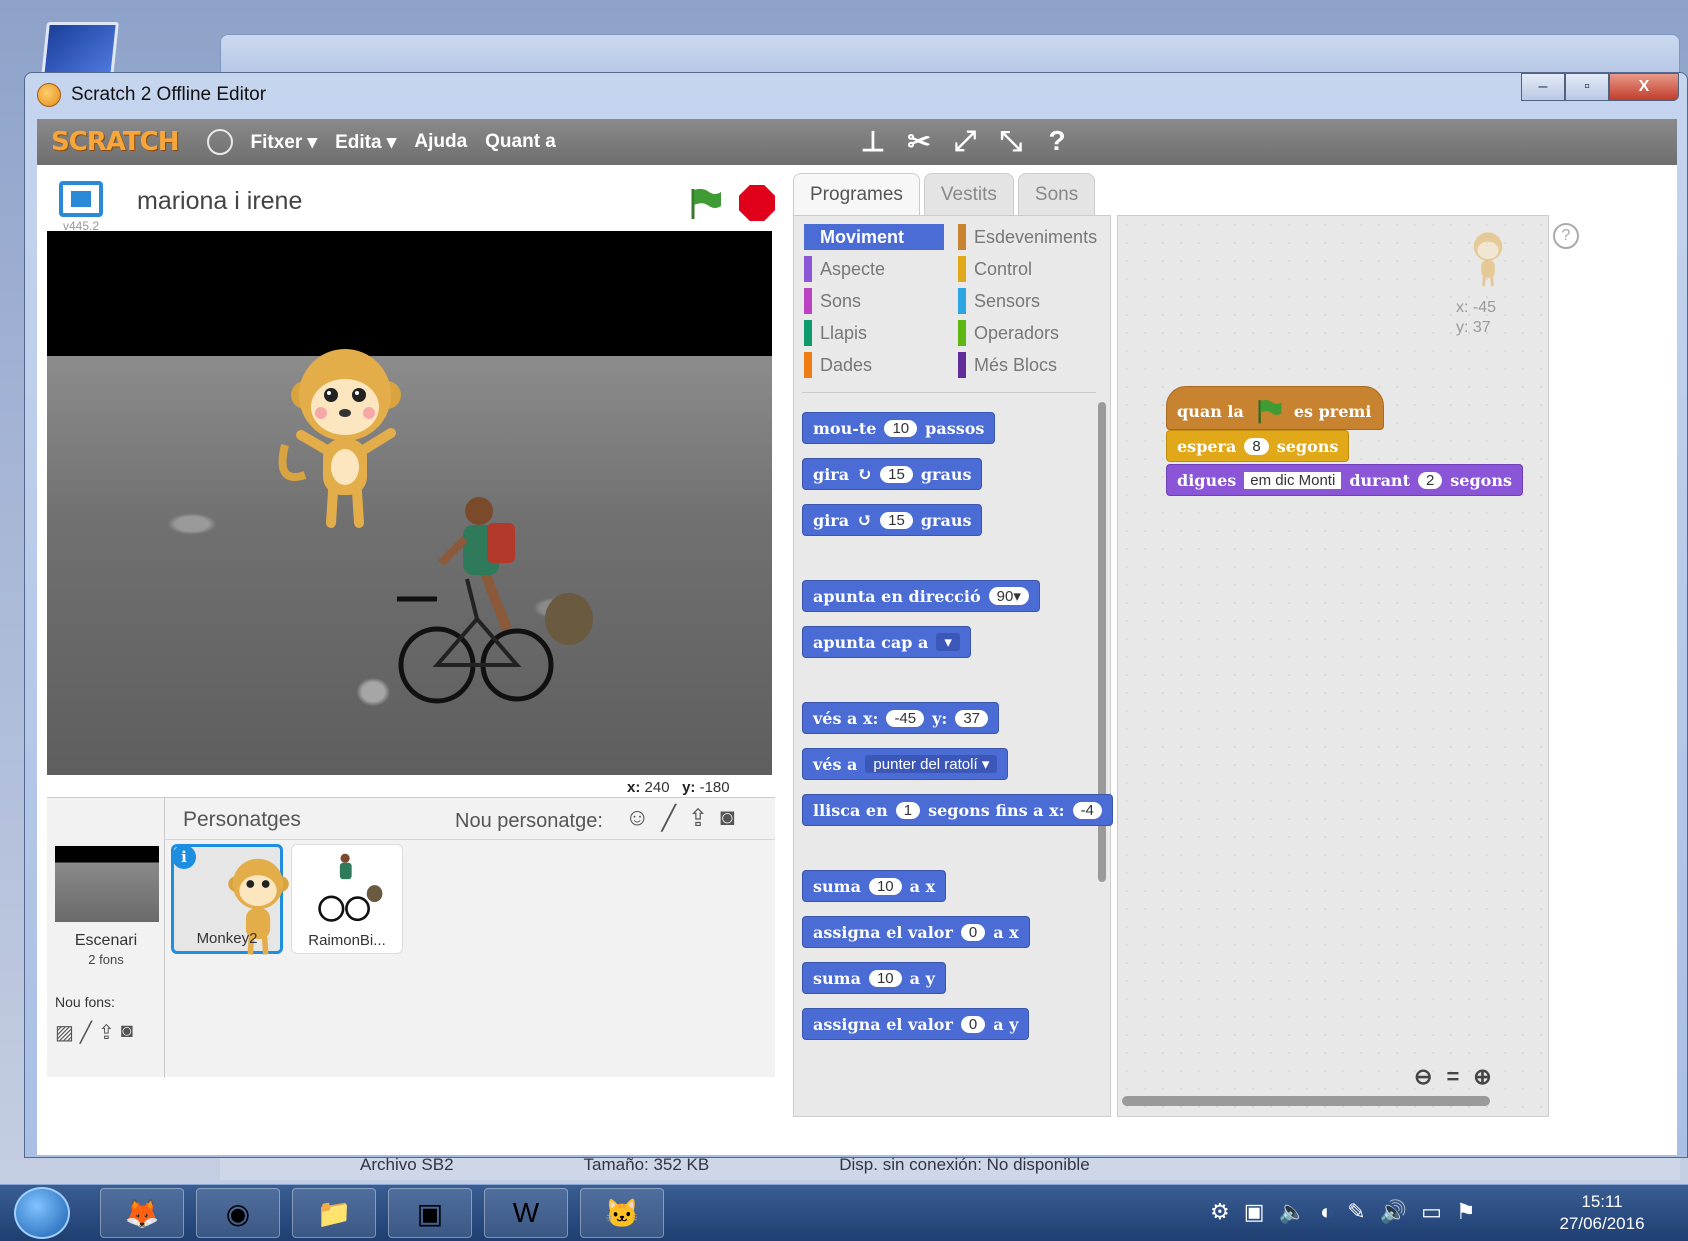 Image resolution: width=1688 pixels, height=1241 pixels. What do you see at coordinates (1482, 1077) in the screenshot?
I see `zoom-in-icon: ⊕` at bounding box center [1482, 1077].